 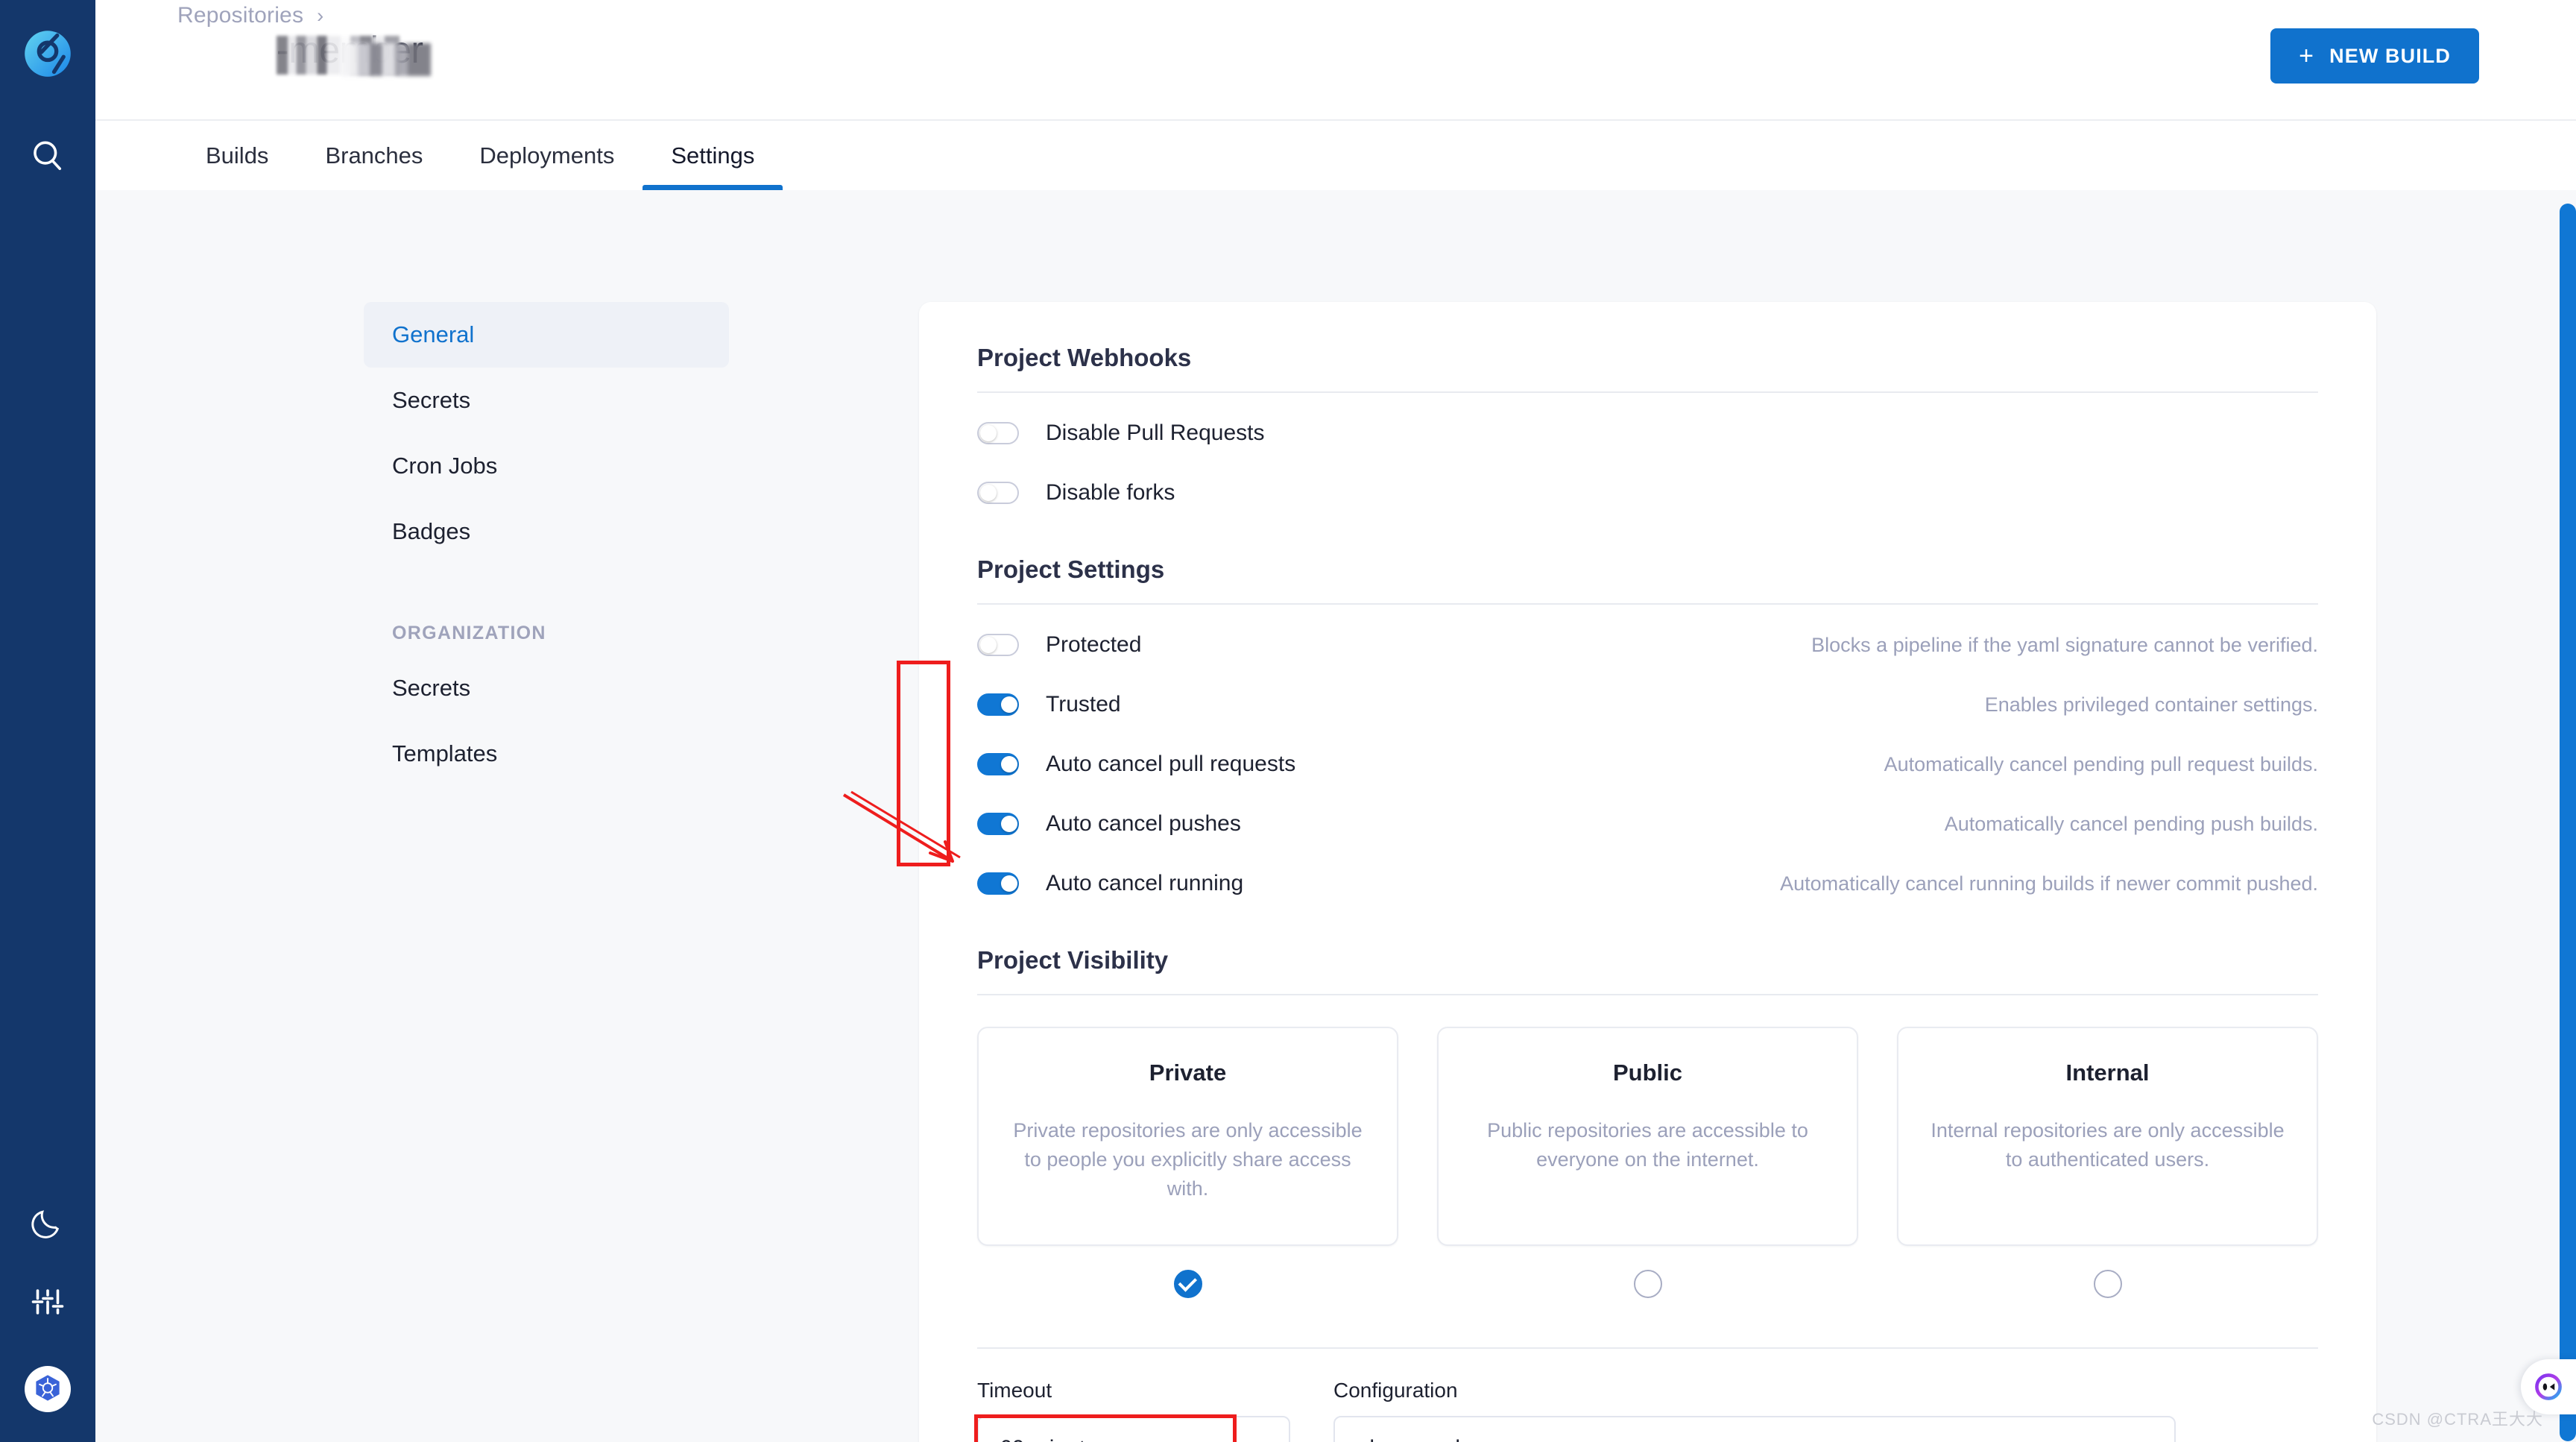 What do you see at coordinates (1754, 1429) in the screenshot?
I see `configuration-input: .drone.yml` at bounding box center [1754, 1429].